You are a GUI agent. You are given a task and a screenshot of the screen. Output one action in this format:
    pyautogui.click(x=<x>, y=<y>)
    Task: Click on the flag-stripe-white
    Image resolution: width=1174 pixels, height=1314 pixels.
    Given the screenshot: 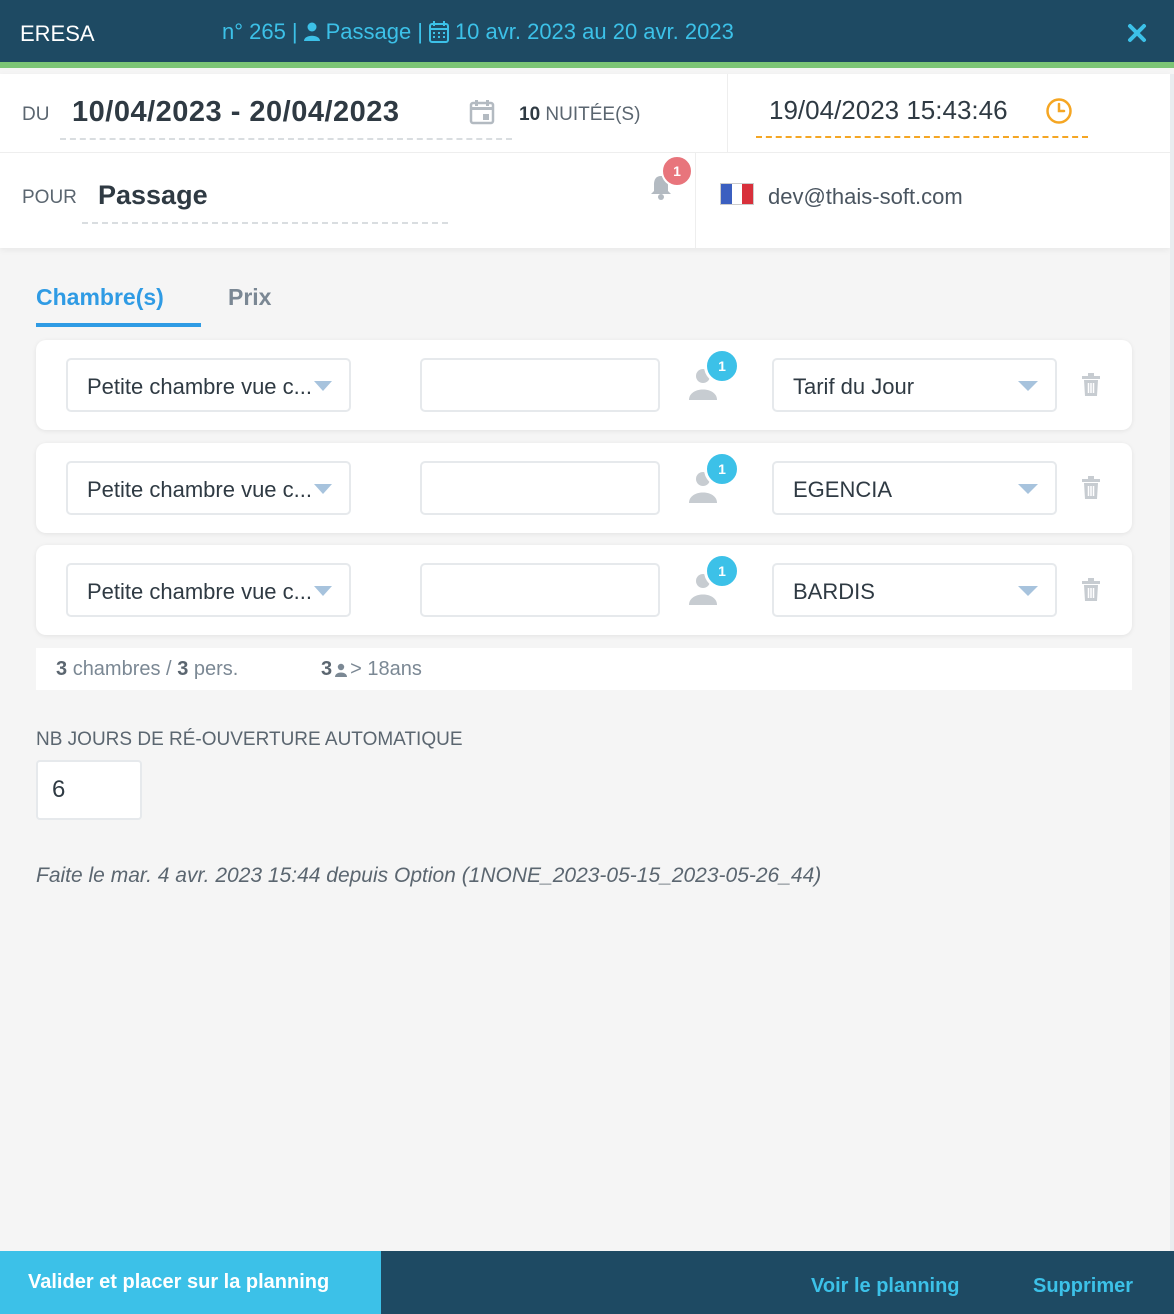 What is the action you would take?
    pyautogui.click(x=737, y=194)
    